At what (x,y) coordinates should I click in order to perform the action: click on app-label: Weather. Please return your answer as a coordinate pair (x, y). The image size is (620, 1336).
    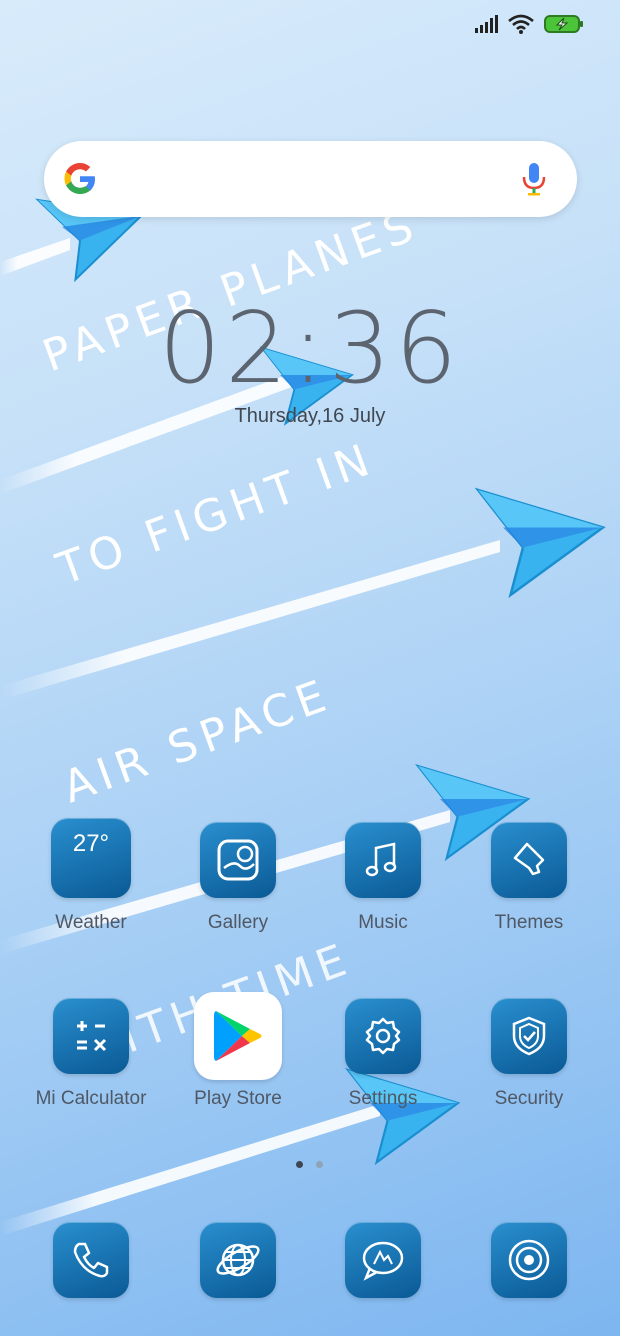
    Looking at the image, I should click on (91, 922).